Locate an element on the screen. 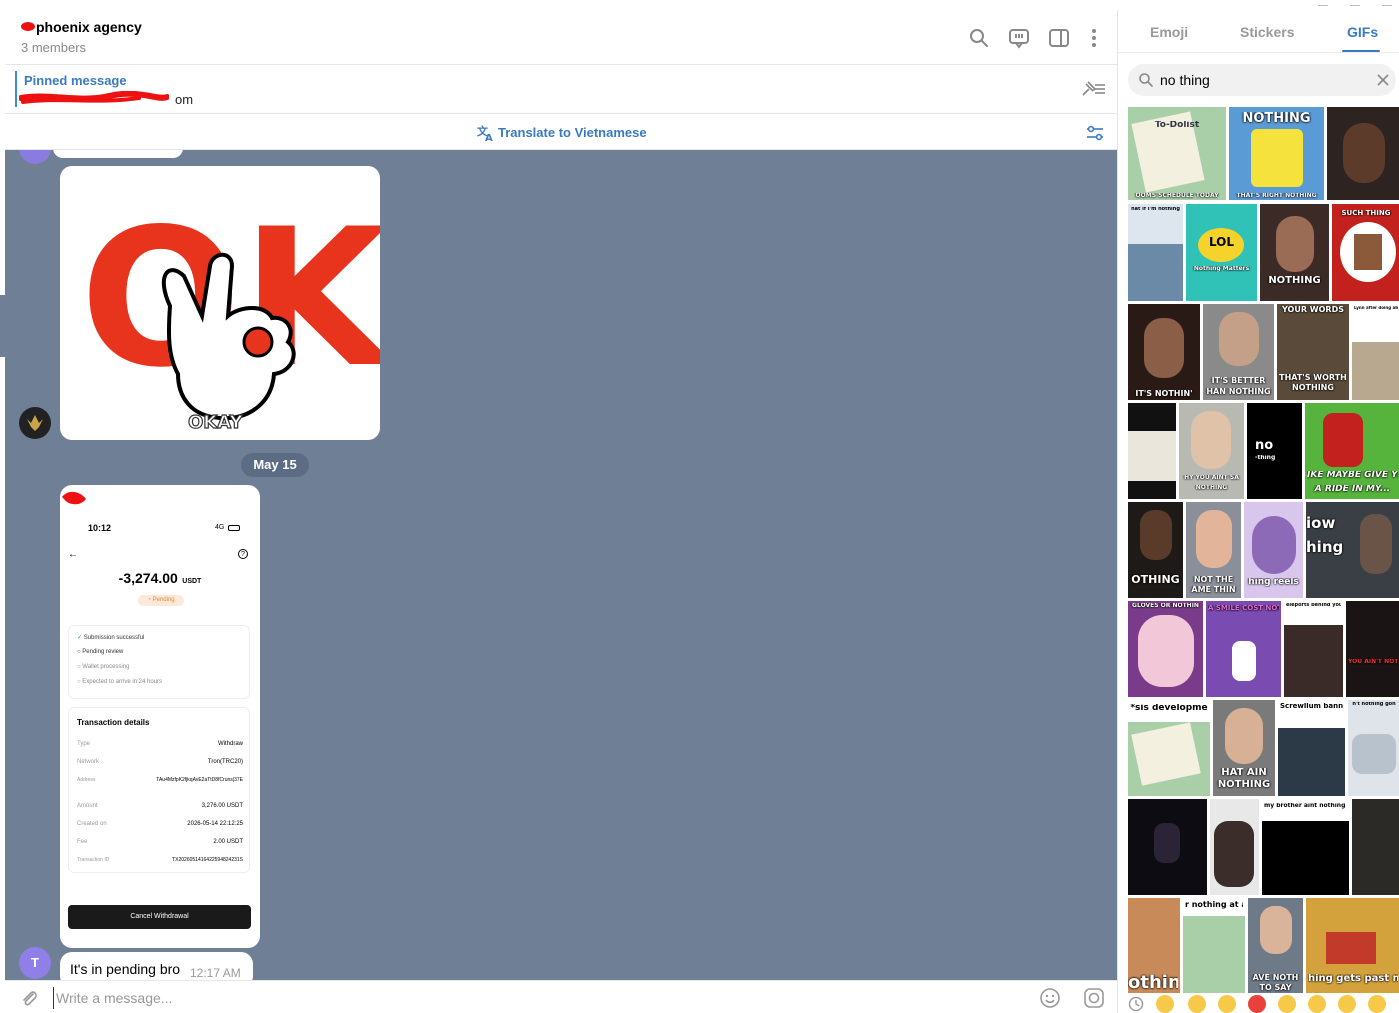  gif-item: YOU AIN'T NOTHING BUT A LIAR is located at coordinates (1372, 649).